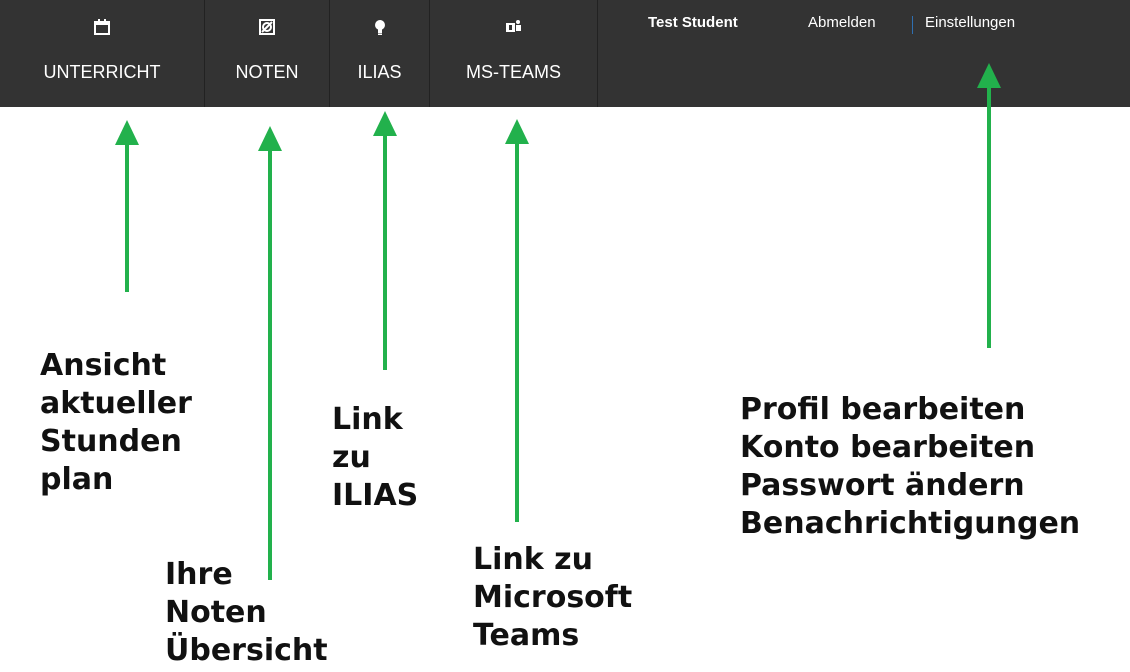 This screenshot has height=672, width=1130. I want to click on nav-label-ms-teams: MS-TEAMS, so click(513, 72).